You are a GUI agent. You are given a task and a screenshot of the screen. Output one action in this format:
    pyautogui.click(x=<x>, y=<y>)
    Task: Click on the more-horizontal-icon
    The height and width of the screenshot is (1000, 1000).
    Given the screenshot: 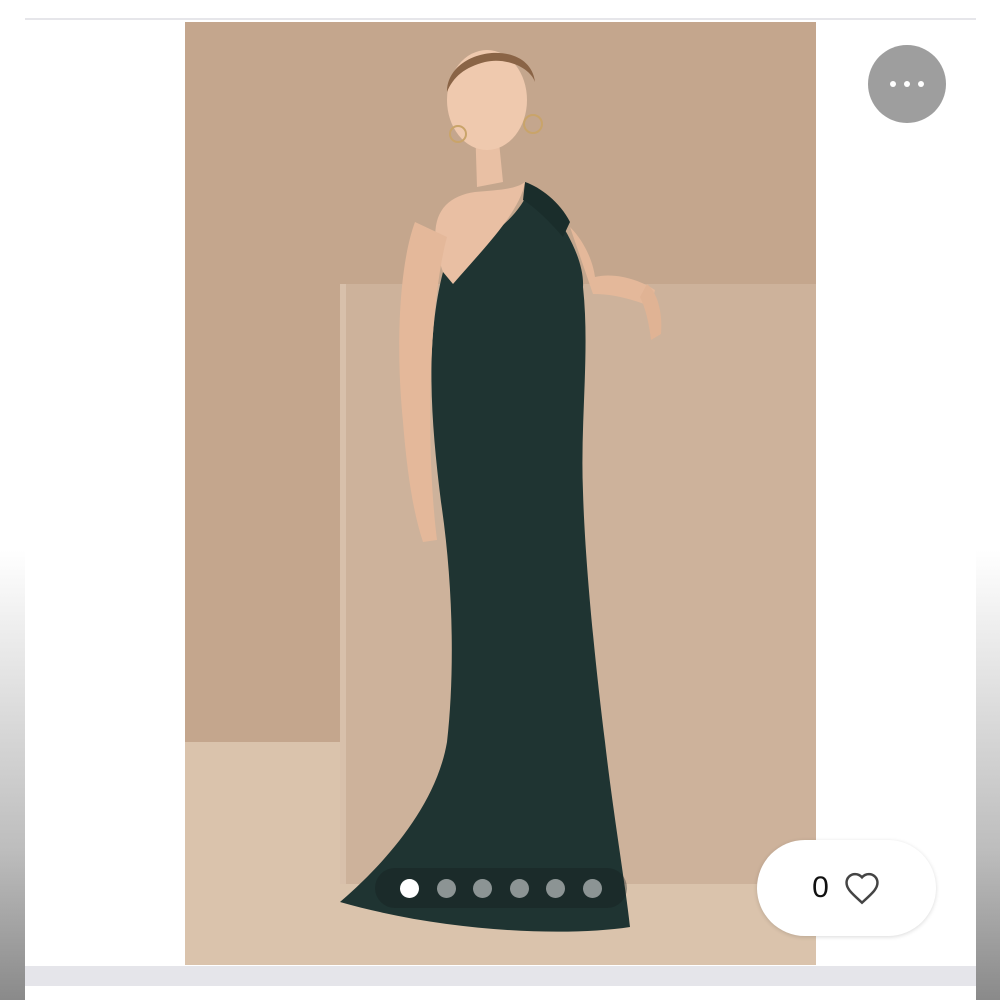 What is the action you would take?
    pyautogui.click(x=907, y=84)
    